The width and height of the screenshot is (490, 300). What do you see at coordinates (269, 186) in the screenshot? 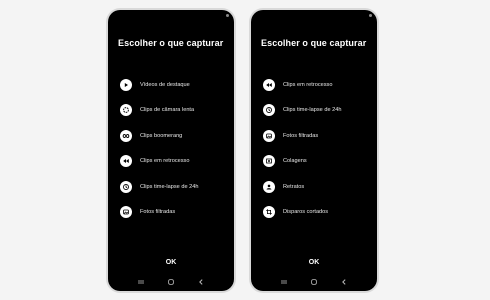
I see `portrait-icon` at bounding box center [269, 186].